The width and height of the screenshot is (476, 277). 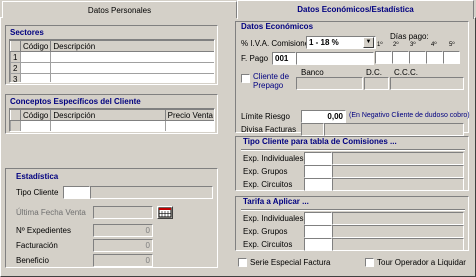 What do you see at coordinates (51, 212) in the screenshot?
I see `ultima-fecha-label: Última Fecha Venta` at bounding box center [51, 212].